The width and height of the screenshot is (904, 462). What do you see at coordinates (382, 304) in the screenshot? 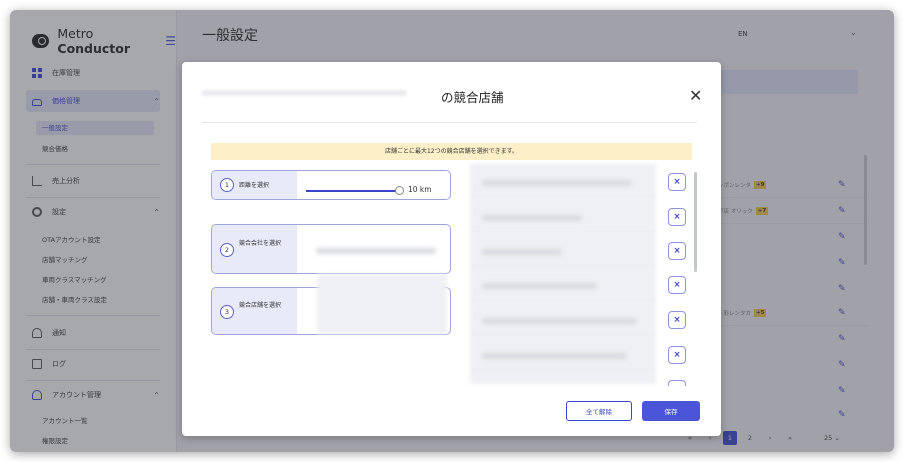
I see `blurred-store-options` at bounding box center [382, 304].